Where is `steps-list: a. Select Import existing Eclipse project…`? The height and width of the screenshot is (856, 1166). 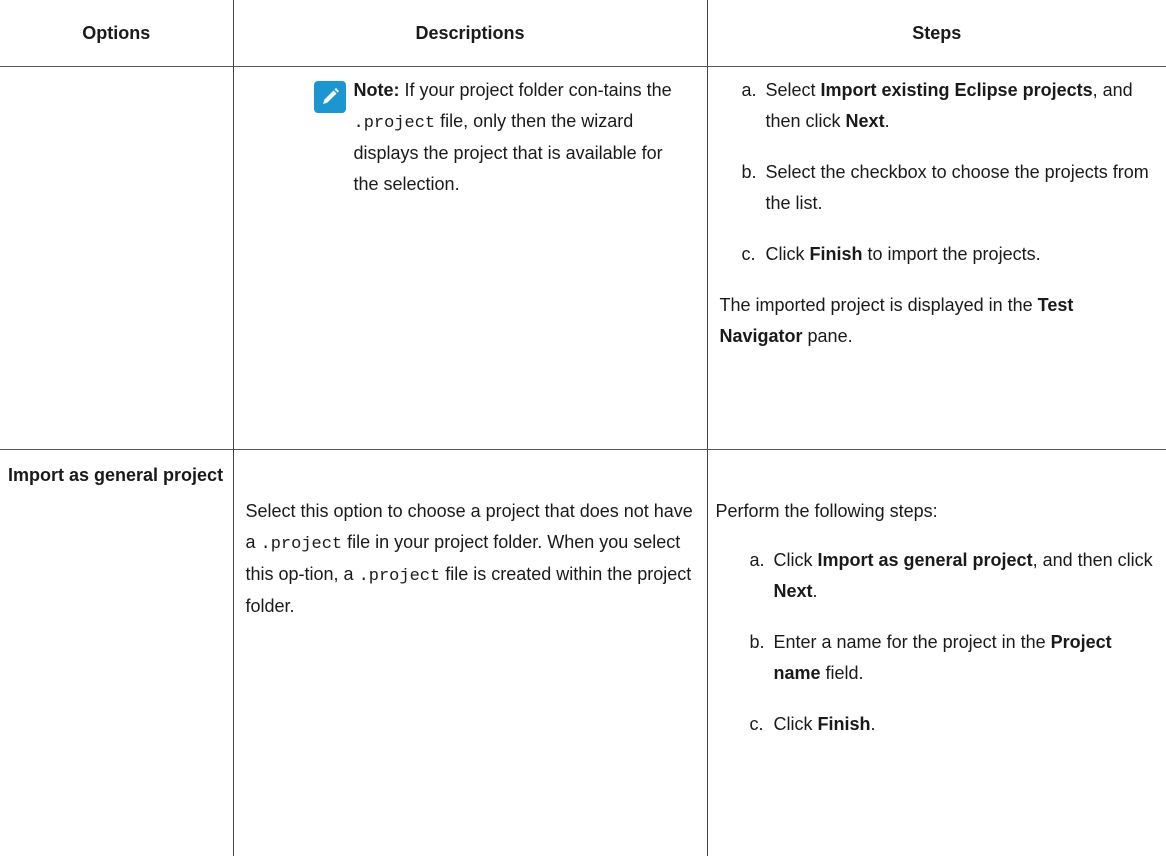 steps-list: a. Select Import existing Eclipse project… is located at coordinates (938, 172).